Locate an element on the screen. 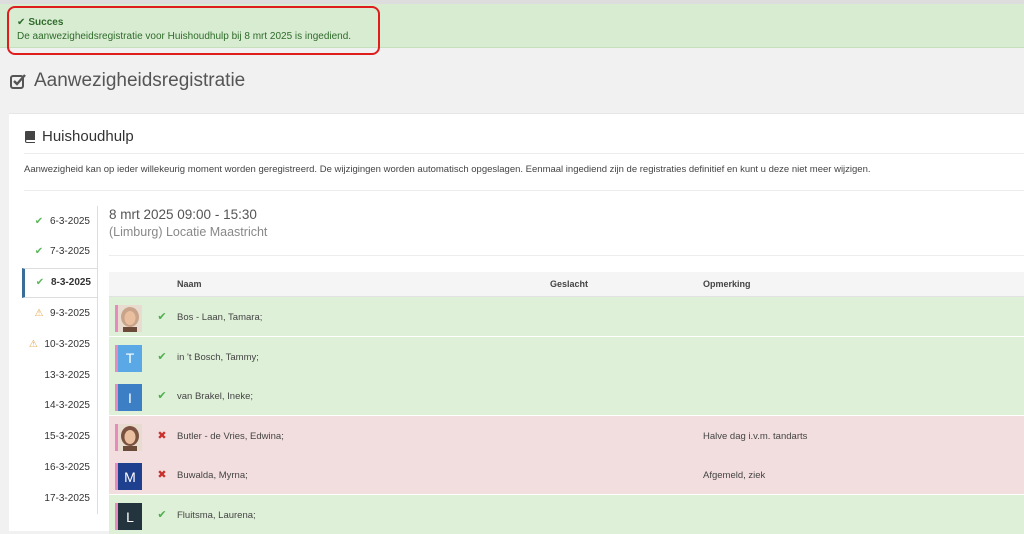  avatar: L is located at coordinates (128, 516).